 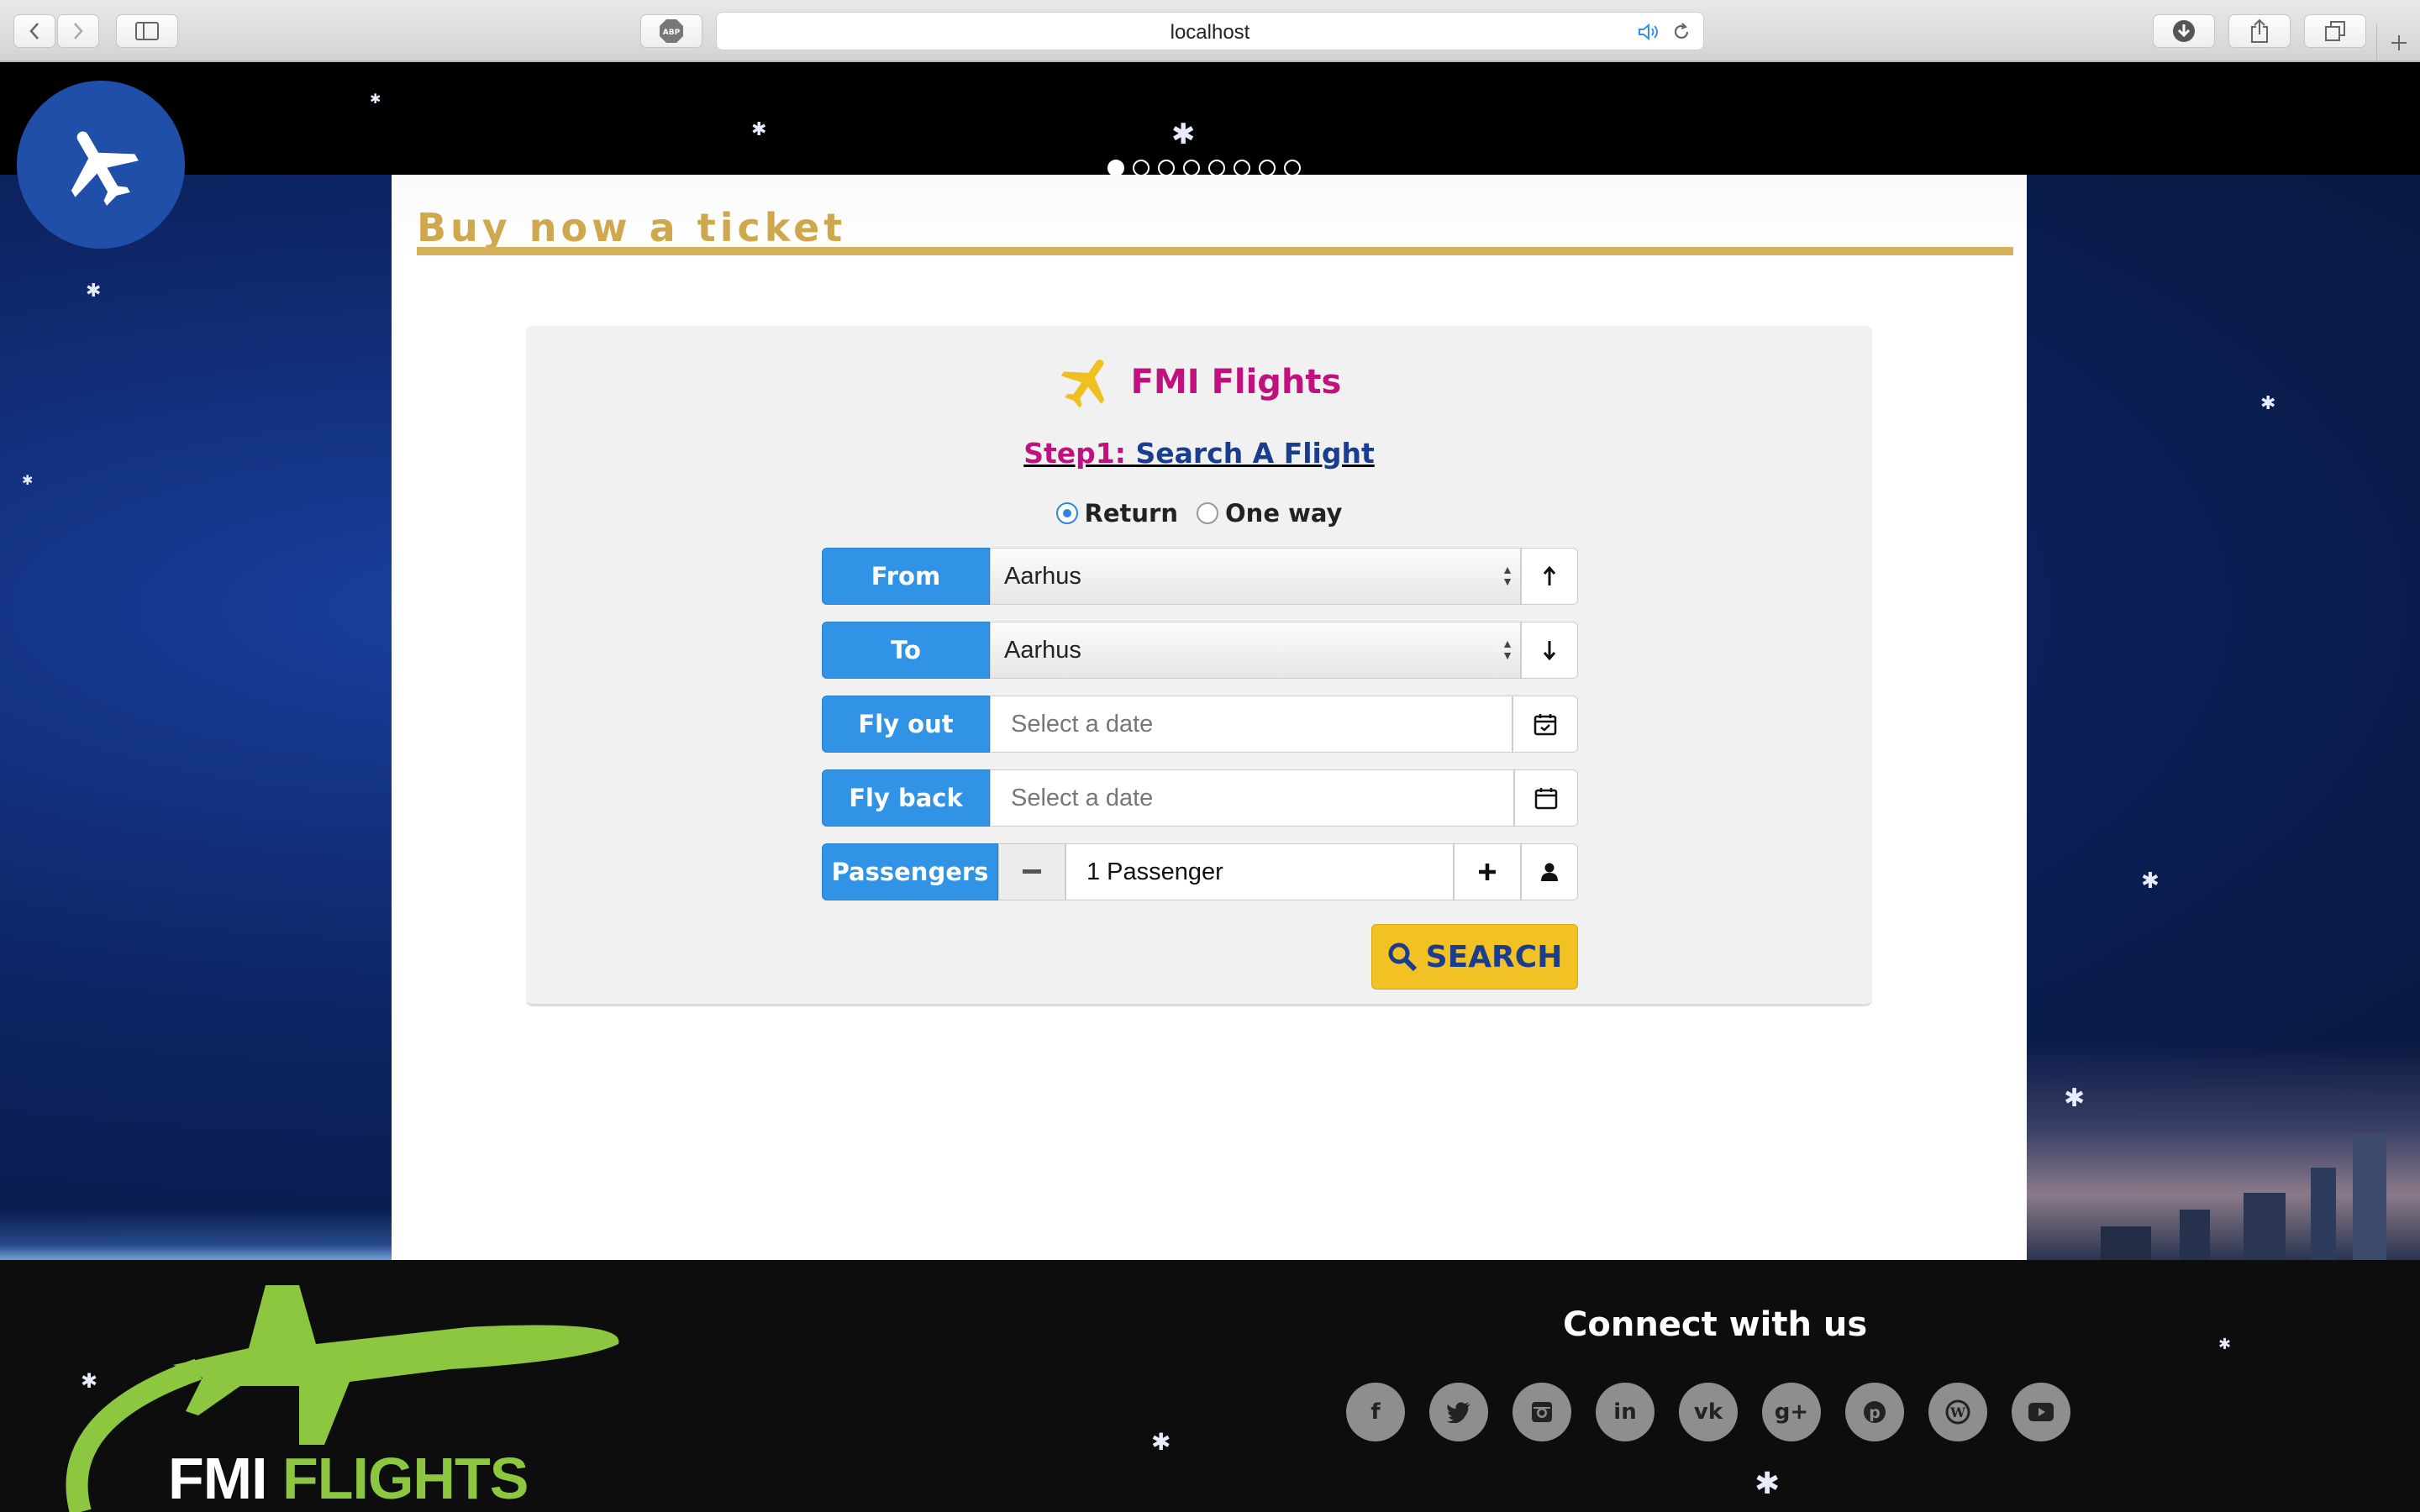 I want to click on arrow-up-icon, so click(x=1549, y=575).